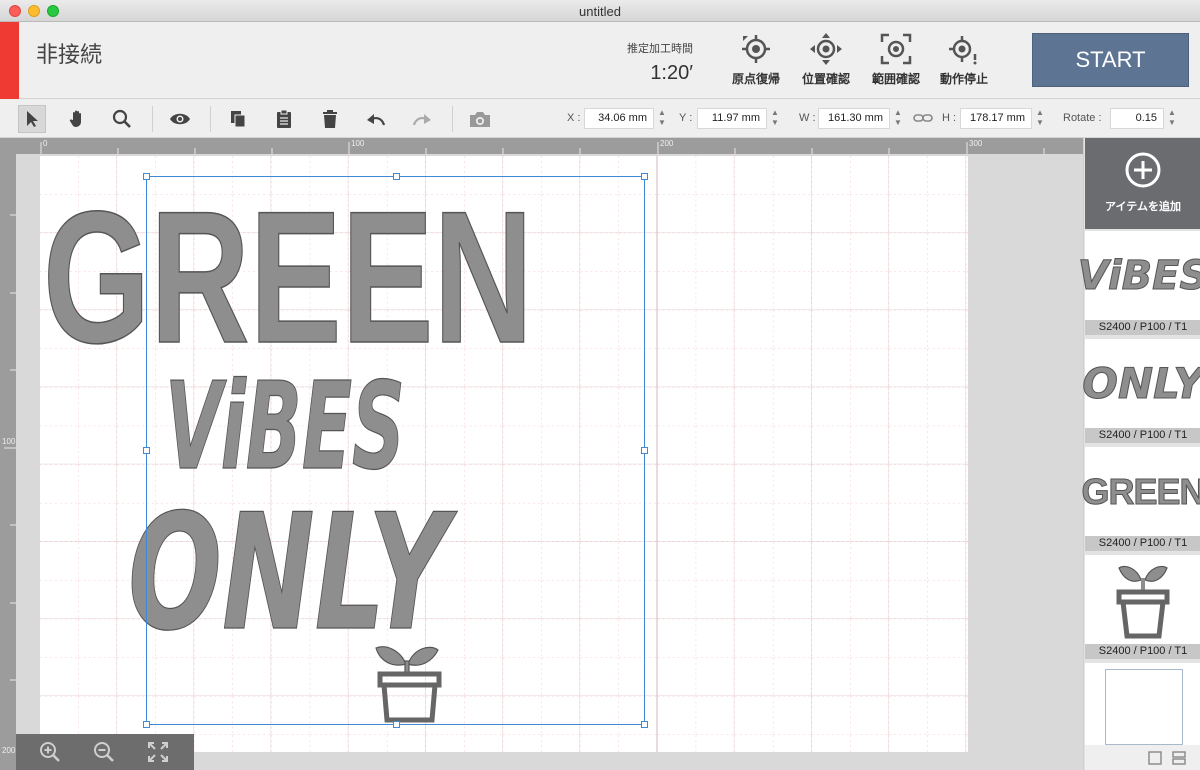  I want to click on copy-icon, so click(238, 119).